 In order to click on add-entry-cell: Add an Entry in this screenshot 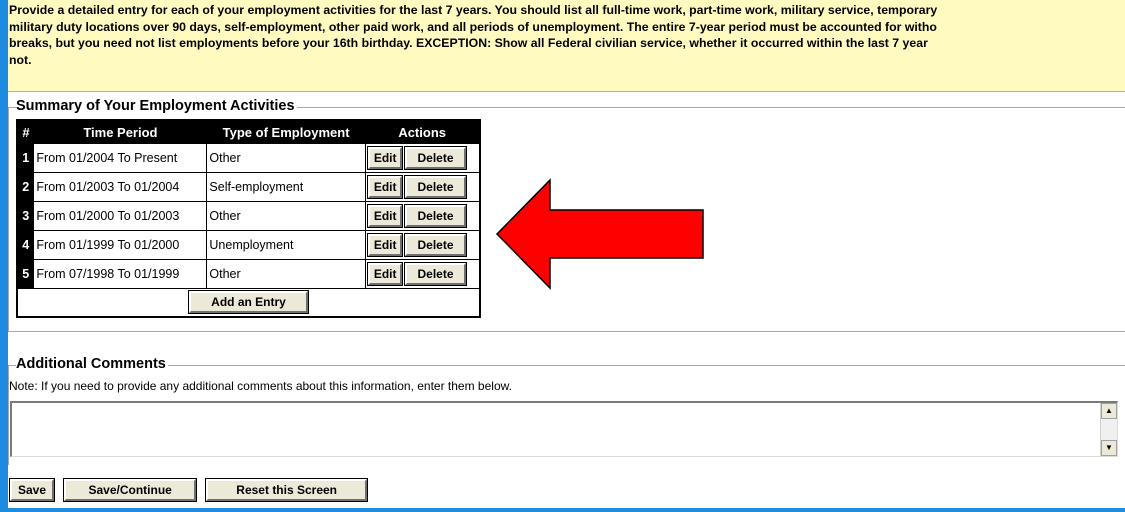, I will do `click(248, 302)`.